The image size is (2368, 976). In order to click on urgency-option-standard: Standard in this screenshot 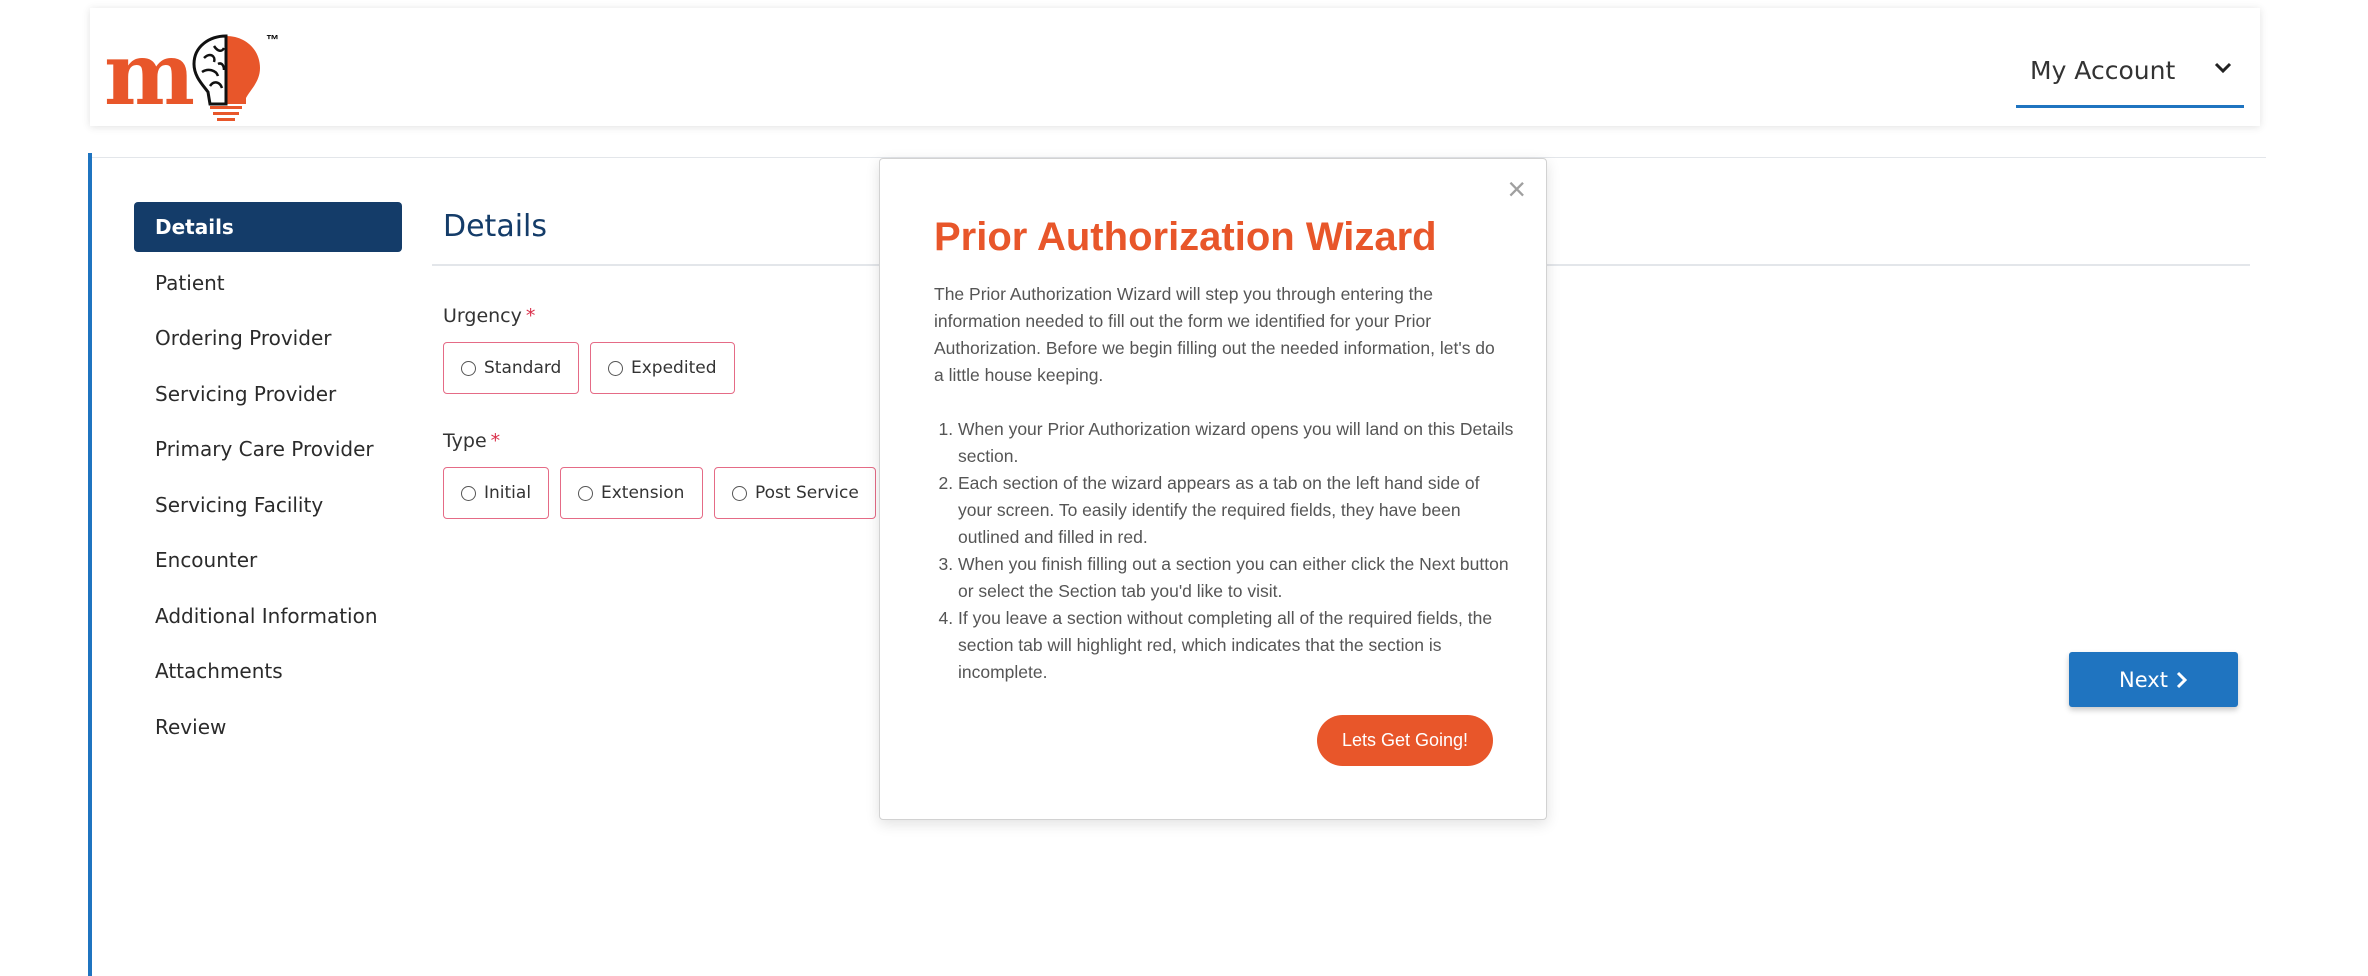, I will do `click(511, 368)`.